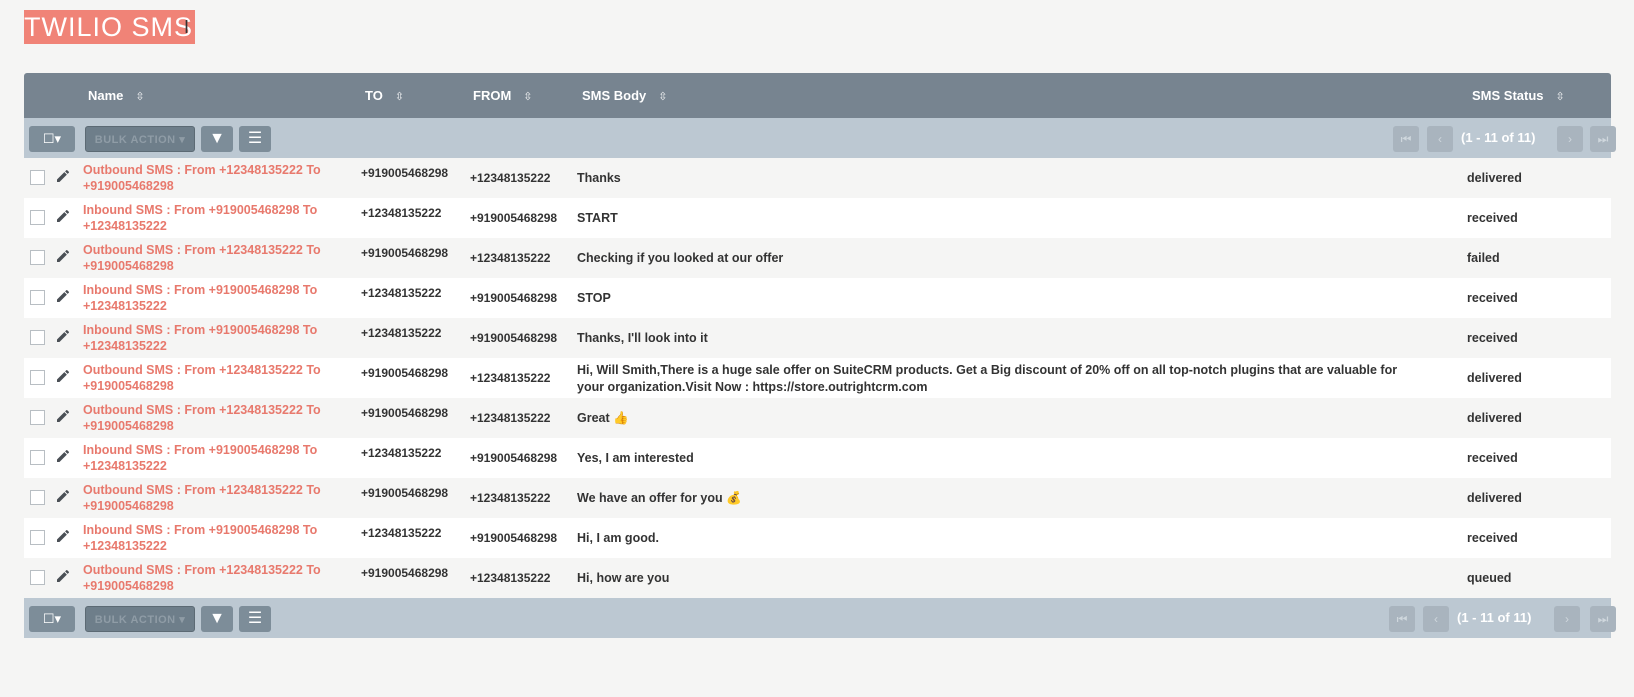 The image size is (1634, 697). Describe the element at coordinates (106, 95) in the screenshot. I see `column-name-label: Name` at that location.